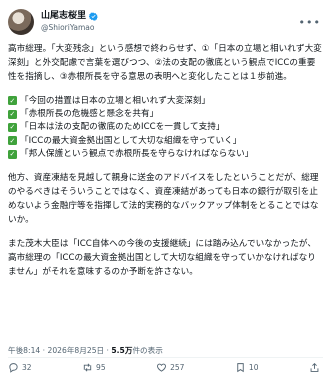 The image size is (331, 380). I want to click on checklist-item-text: 「日本は法の支配の徹底のためICCを一貫して支持」, so click(122, 127).